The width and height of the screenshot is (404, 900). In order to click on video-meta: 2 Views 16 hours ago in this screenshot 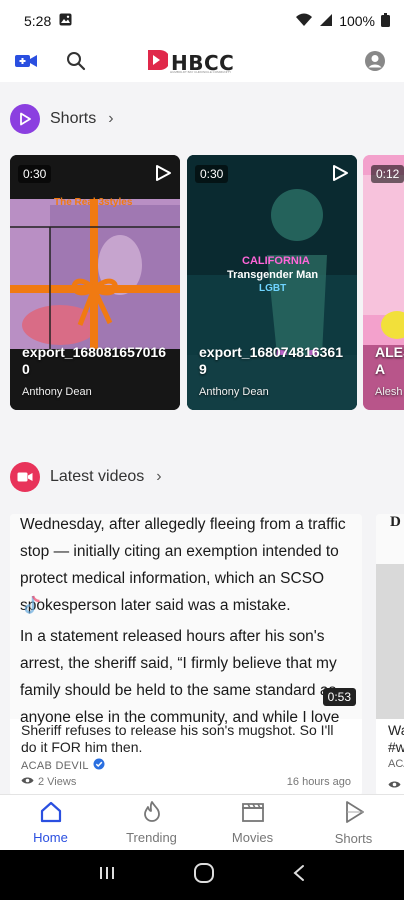, I will do `click(186, 782)`.